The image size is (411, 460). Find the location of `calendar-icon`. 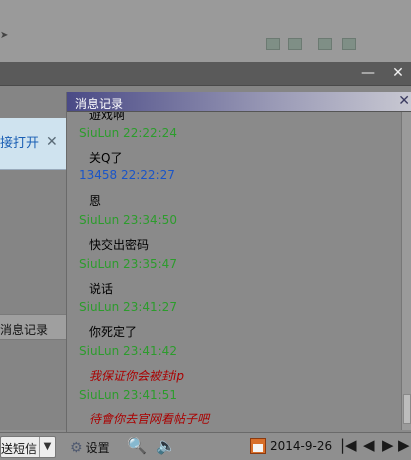

calendar-icon is located at coordinates (258, 446).